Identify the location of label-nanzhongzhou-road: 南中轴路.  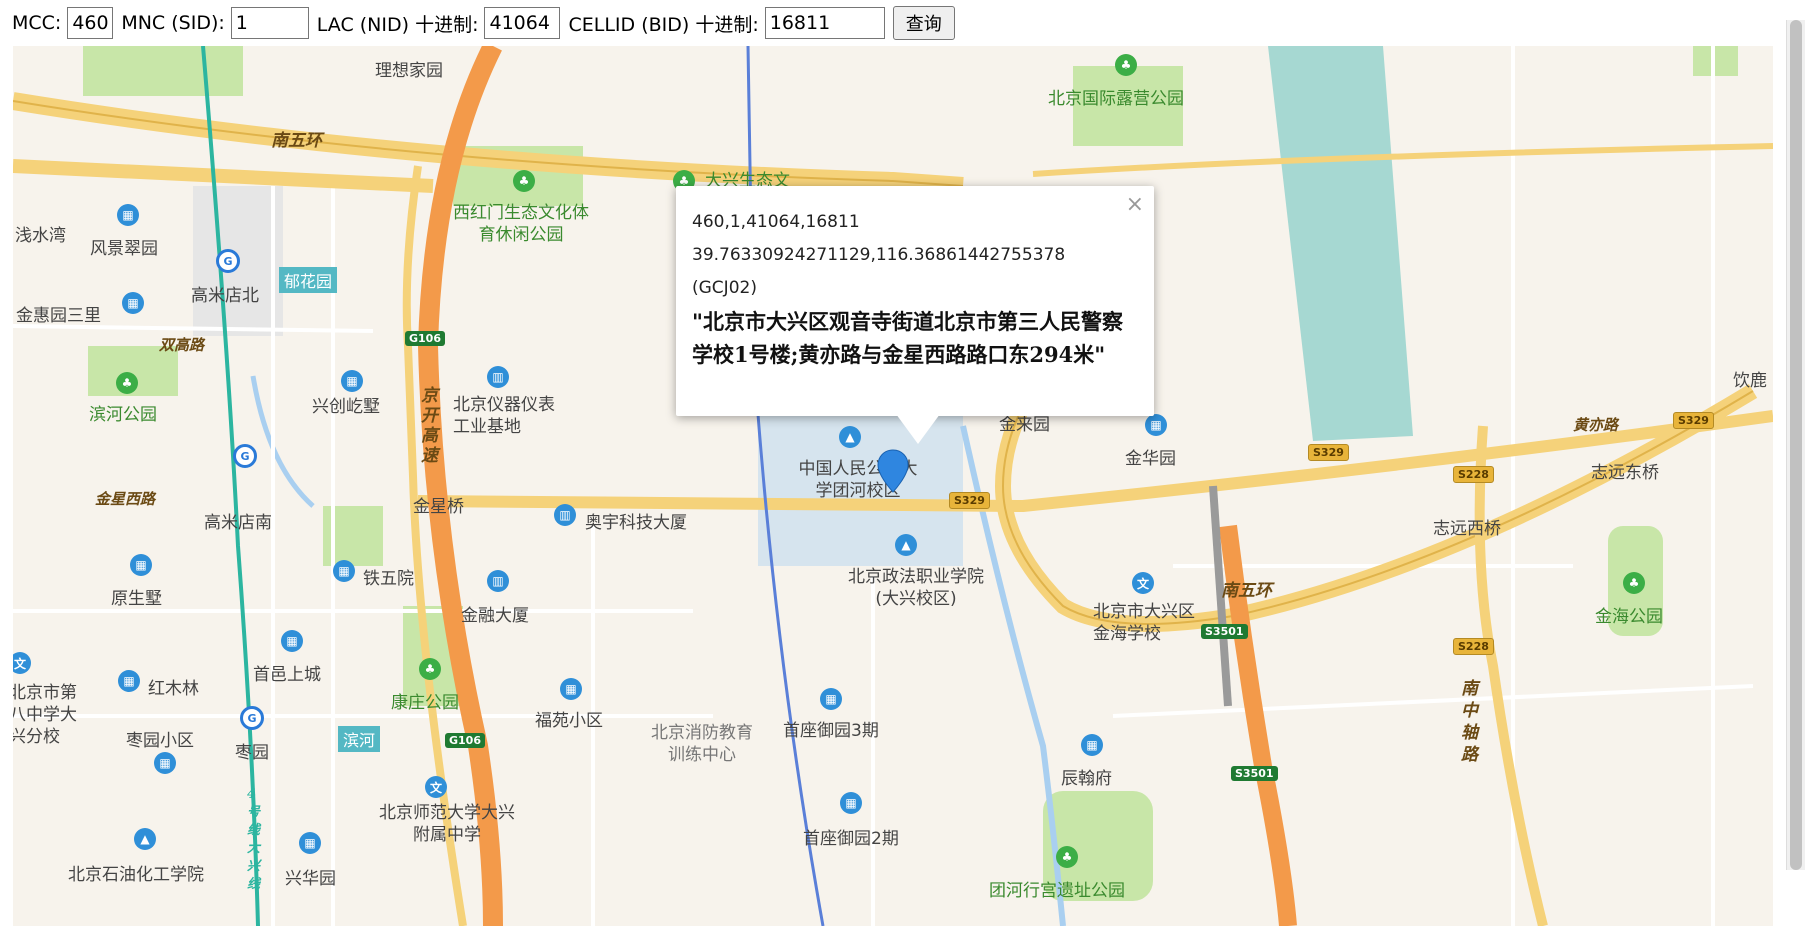
(1469, 722).